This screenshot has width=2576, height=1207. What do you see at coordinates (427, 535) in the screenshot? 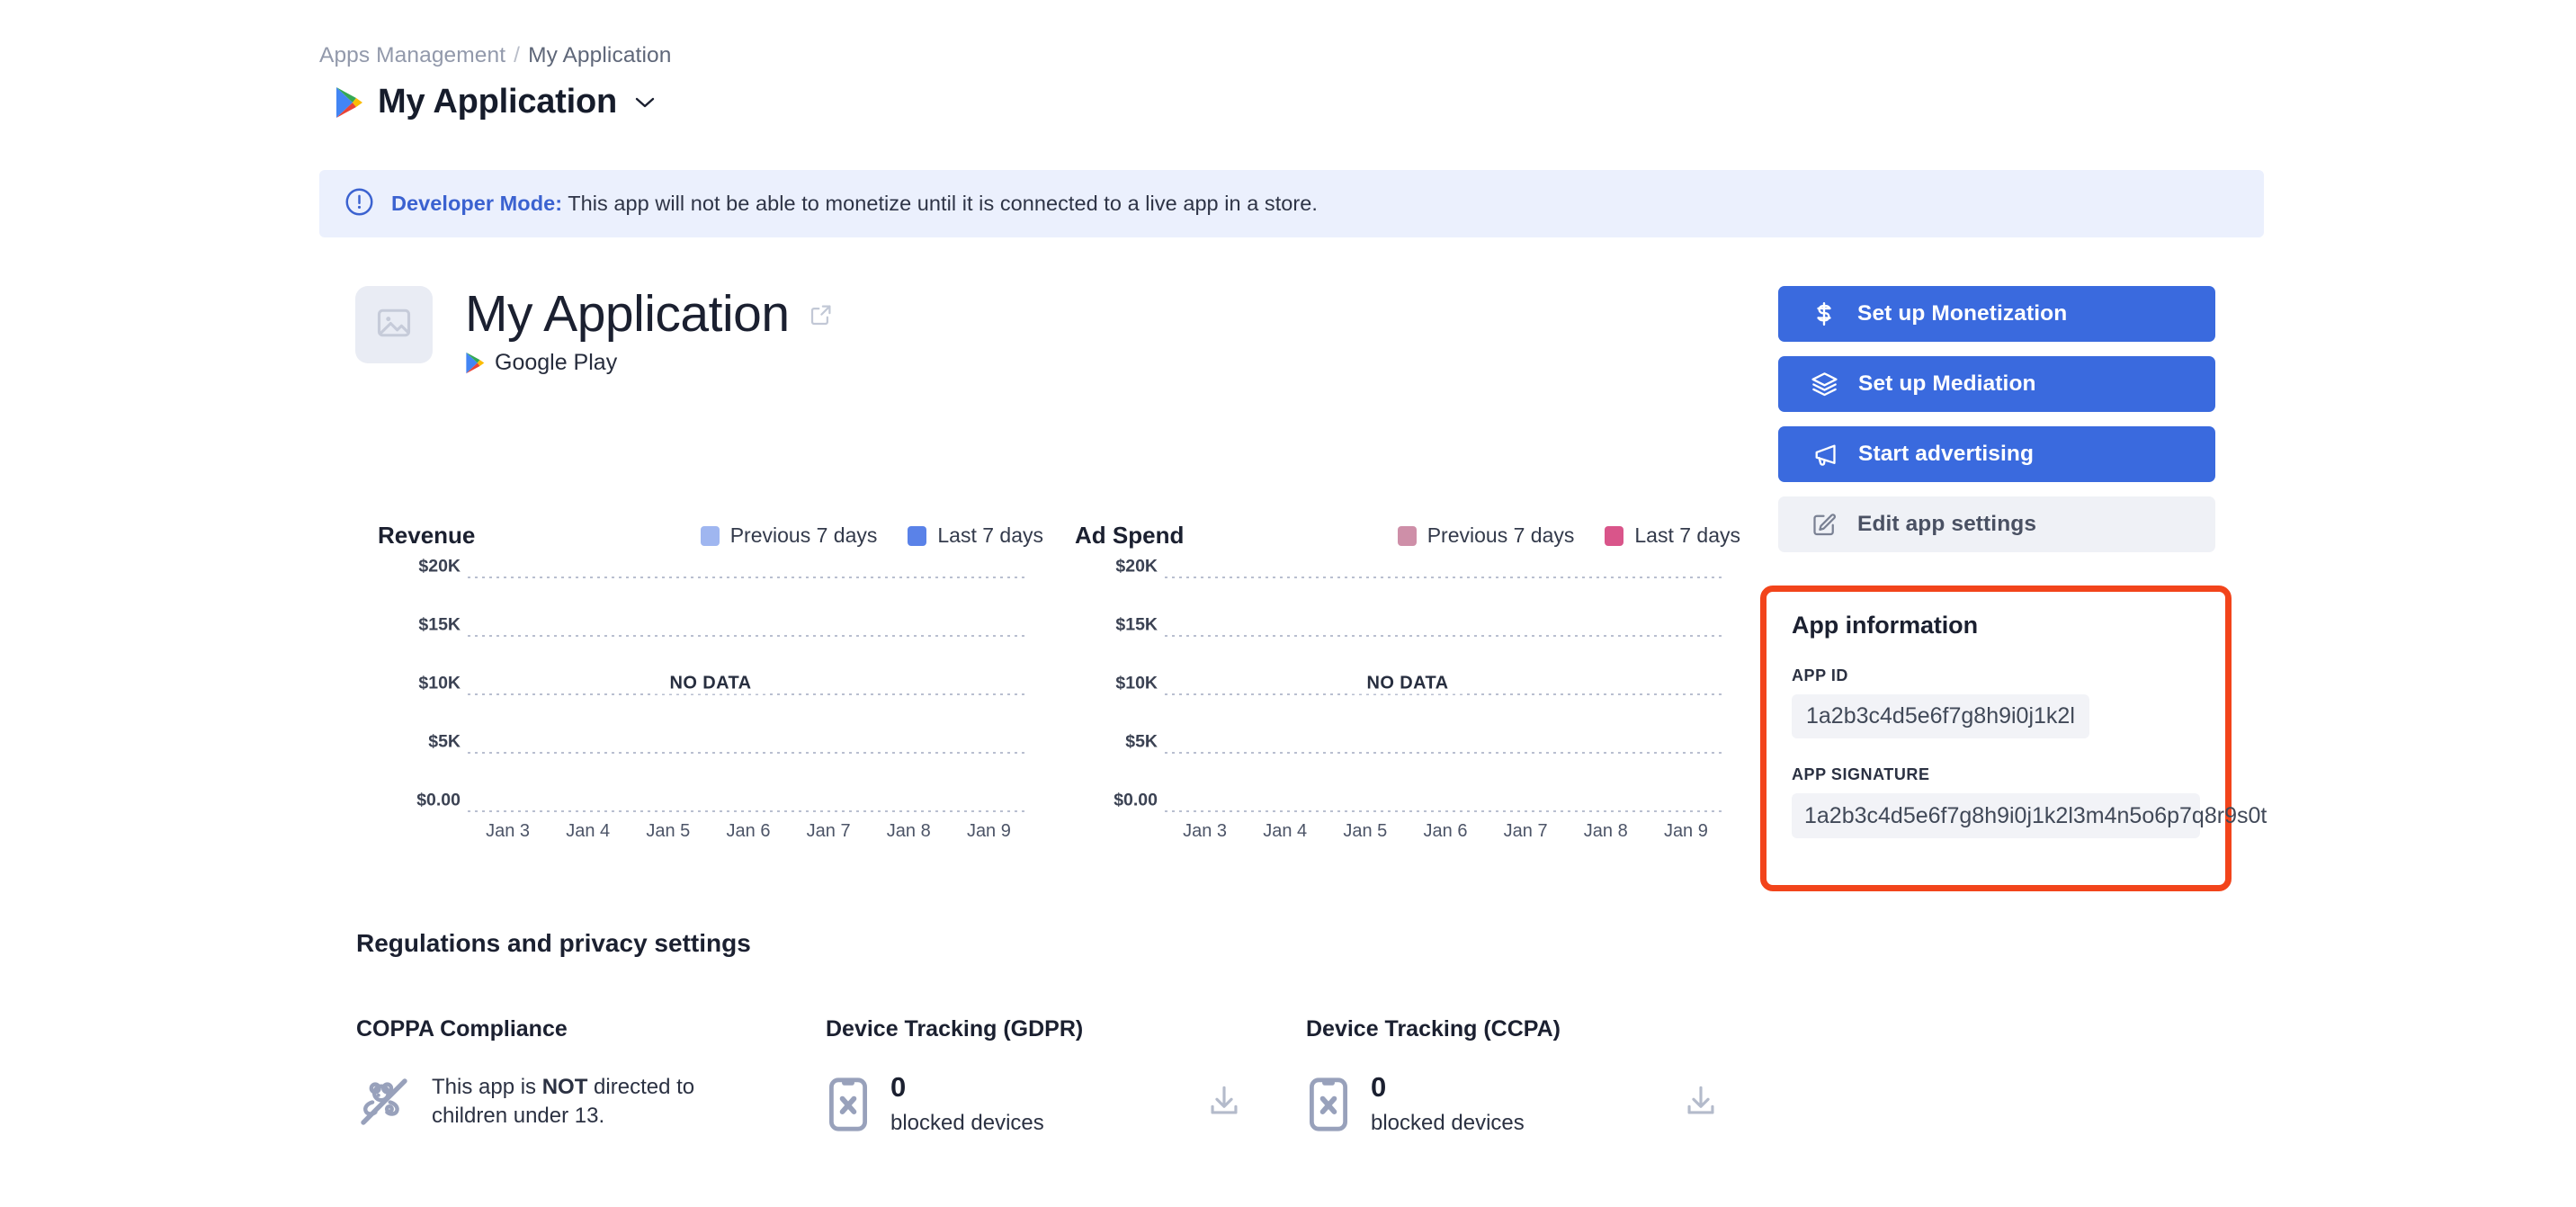
I see `revenue-chart-title: Revenue` at bounding box center [427, 535].